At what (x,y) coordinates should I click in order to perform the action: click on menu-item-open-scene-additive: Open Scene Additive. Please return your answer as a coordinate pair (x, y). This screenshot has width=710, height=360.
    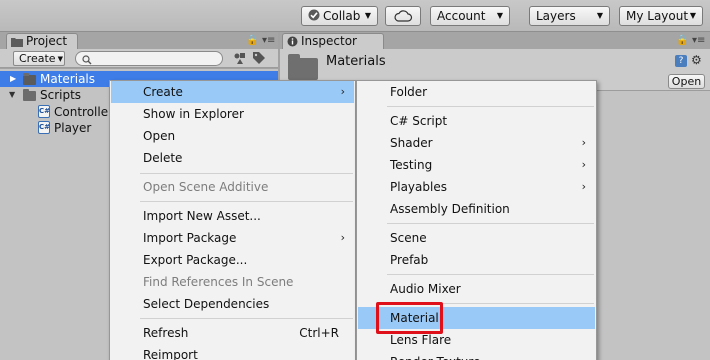
    Looking at the image, I should click on (232, 187).